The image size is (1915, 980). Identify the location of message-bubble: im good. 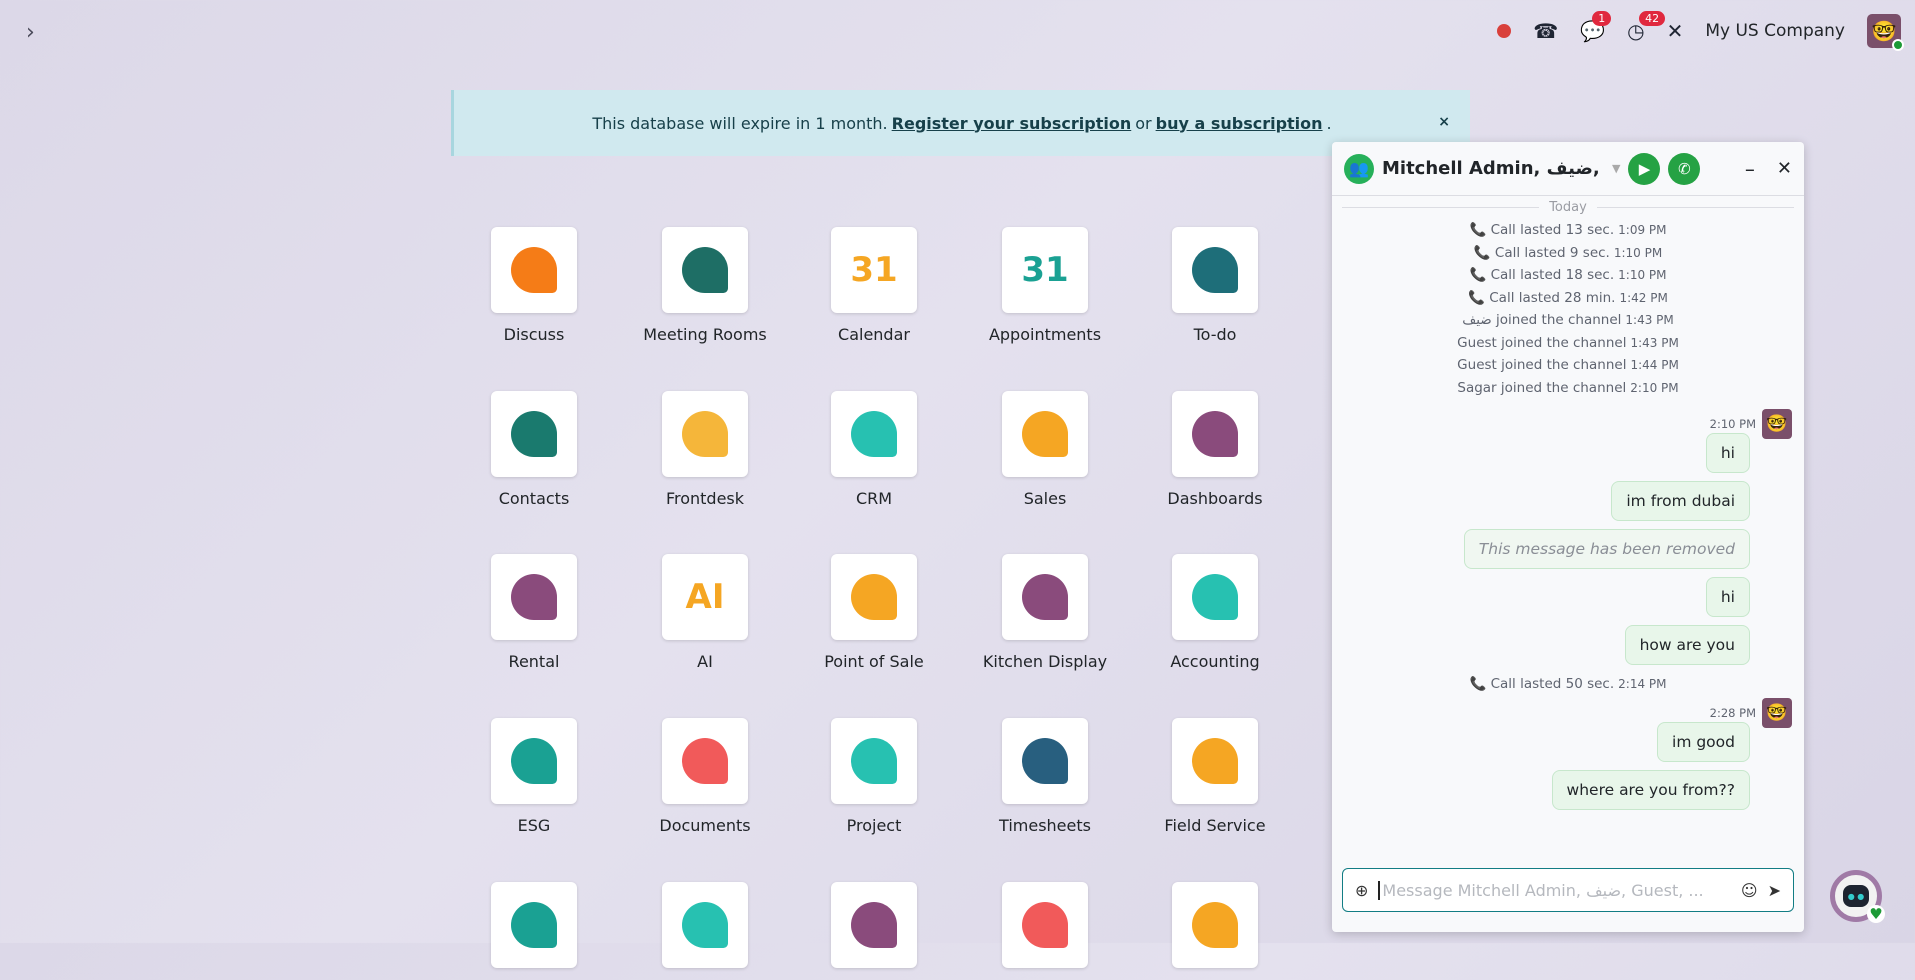
(1703, 741).